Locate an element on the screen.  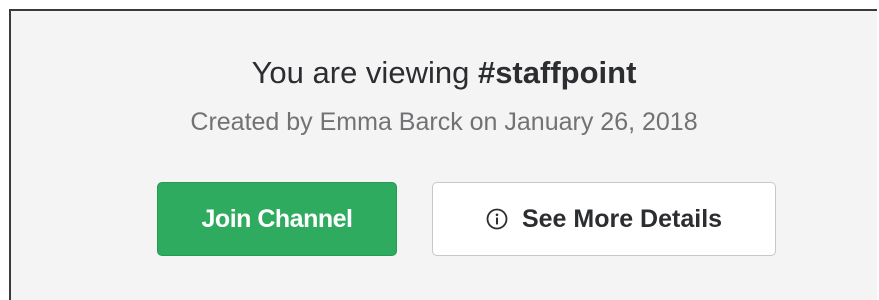
join-channel-button: Join Channel is located at coordinates (277, 219).